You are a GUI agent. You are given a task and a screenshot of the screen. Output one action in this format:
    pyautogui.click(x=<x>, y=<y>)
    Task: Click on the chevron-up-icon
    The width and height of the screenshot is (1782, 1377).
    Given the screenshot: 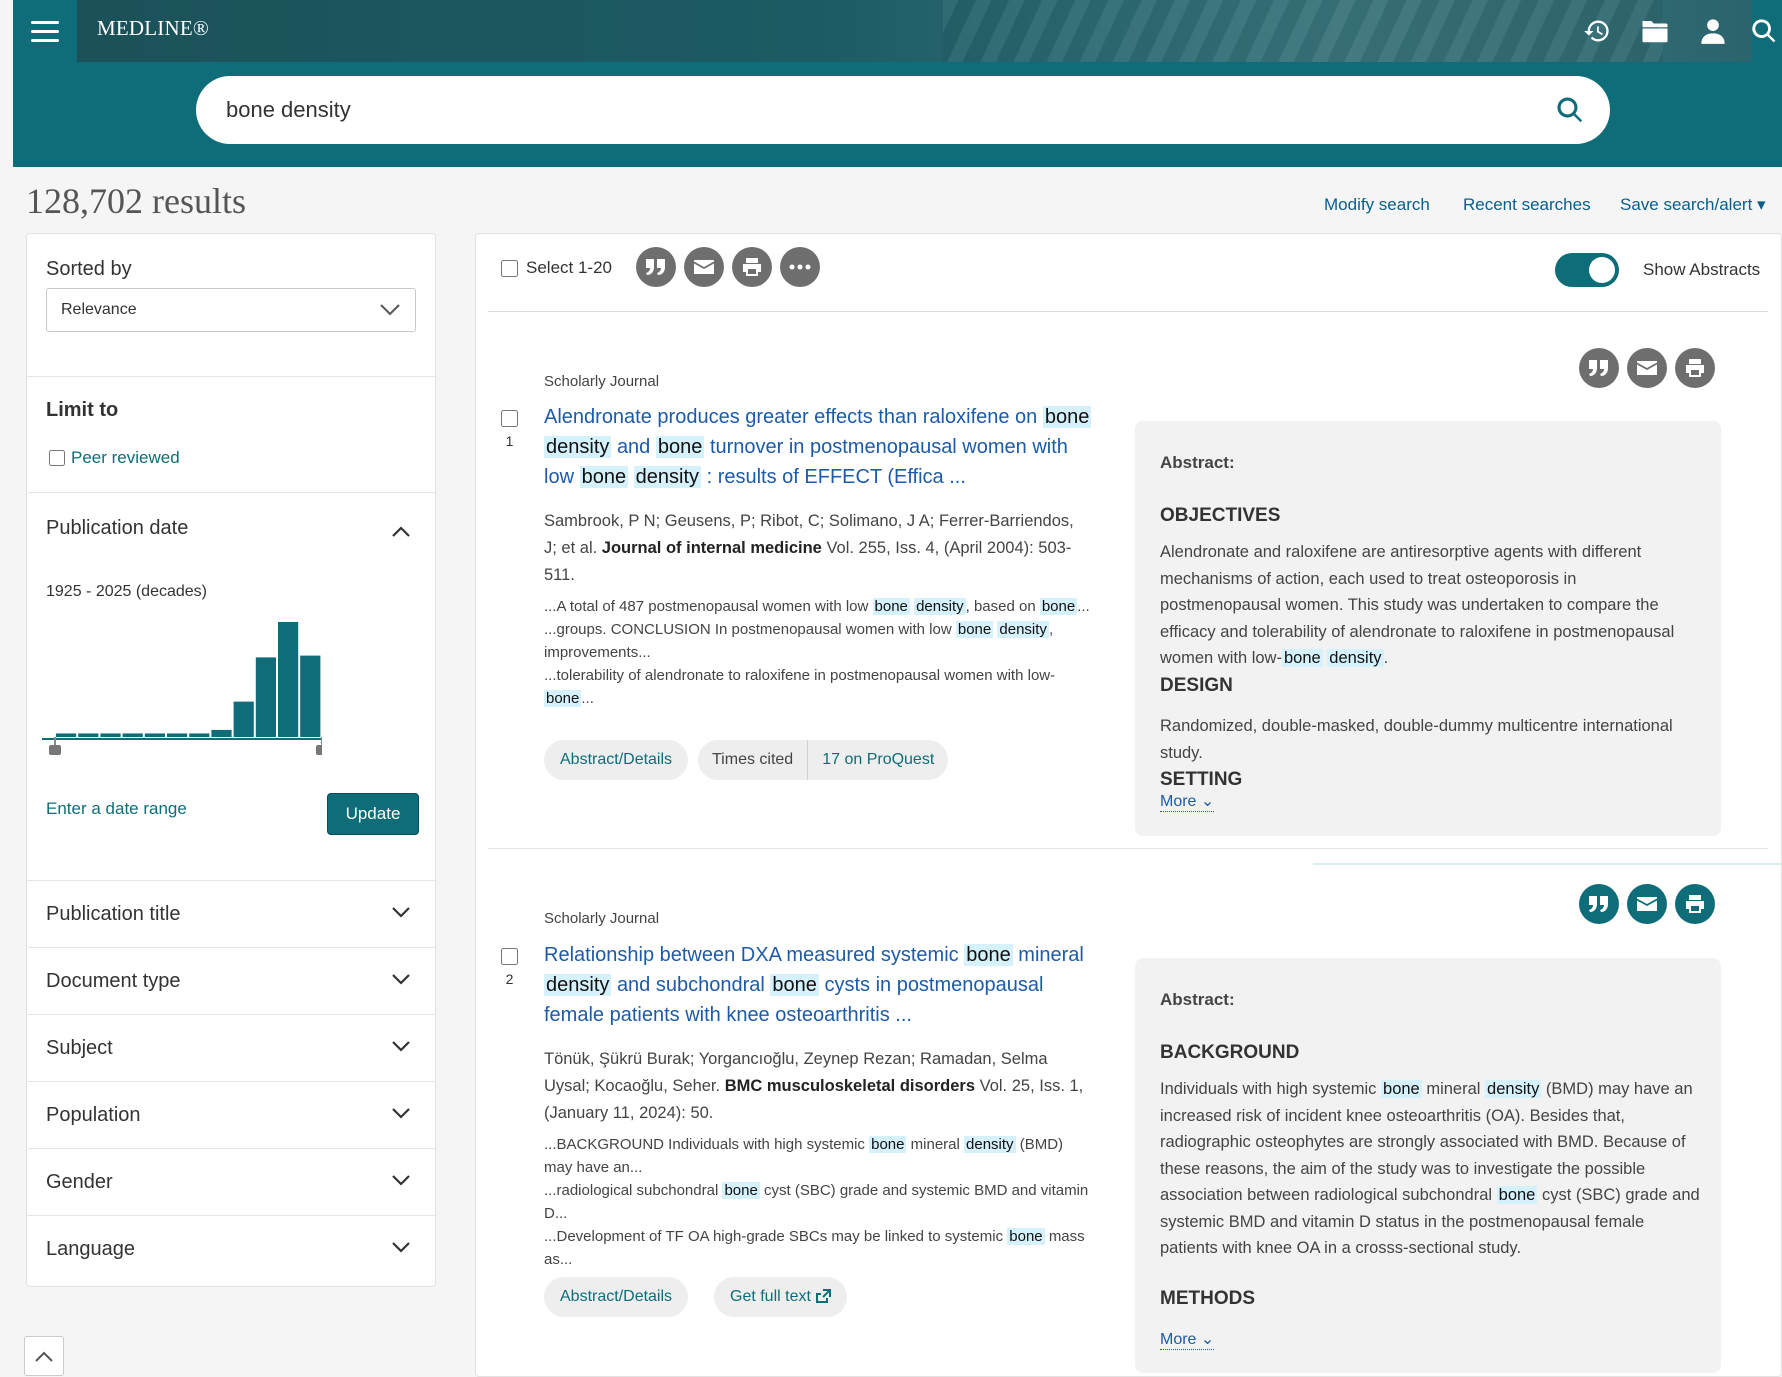 What is the action you would take?
    pyautogui.click(x=401, y=531)
    